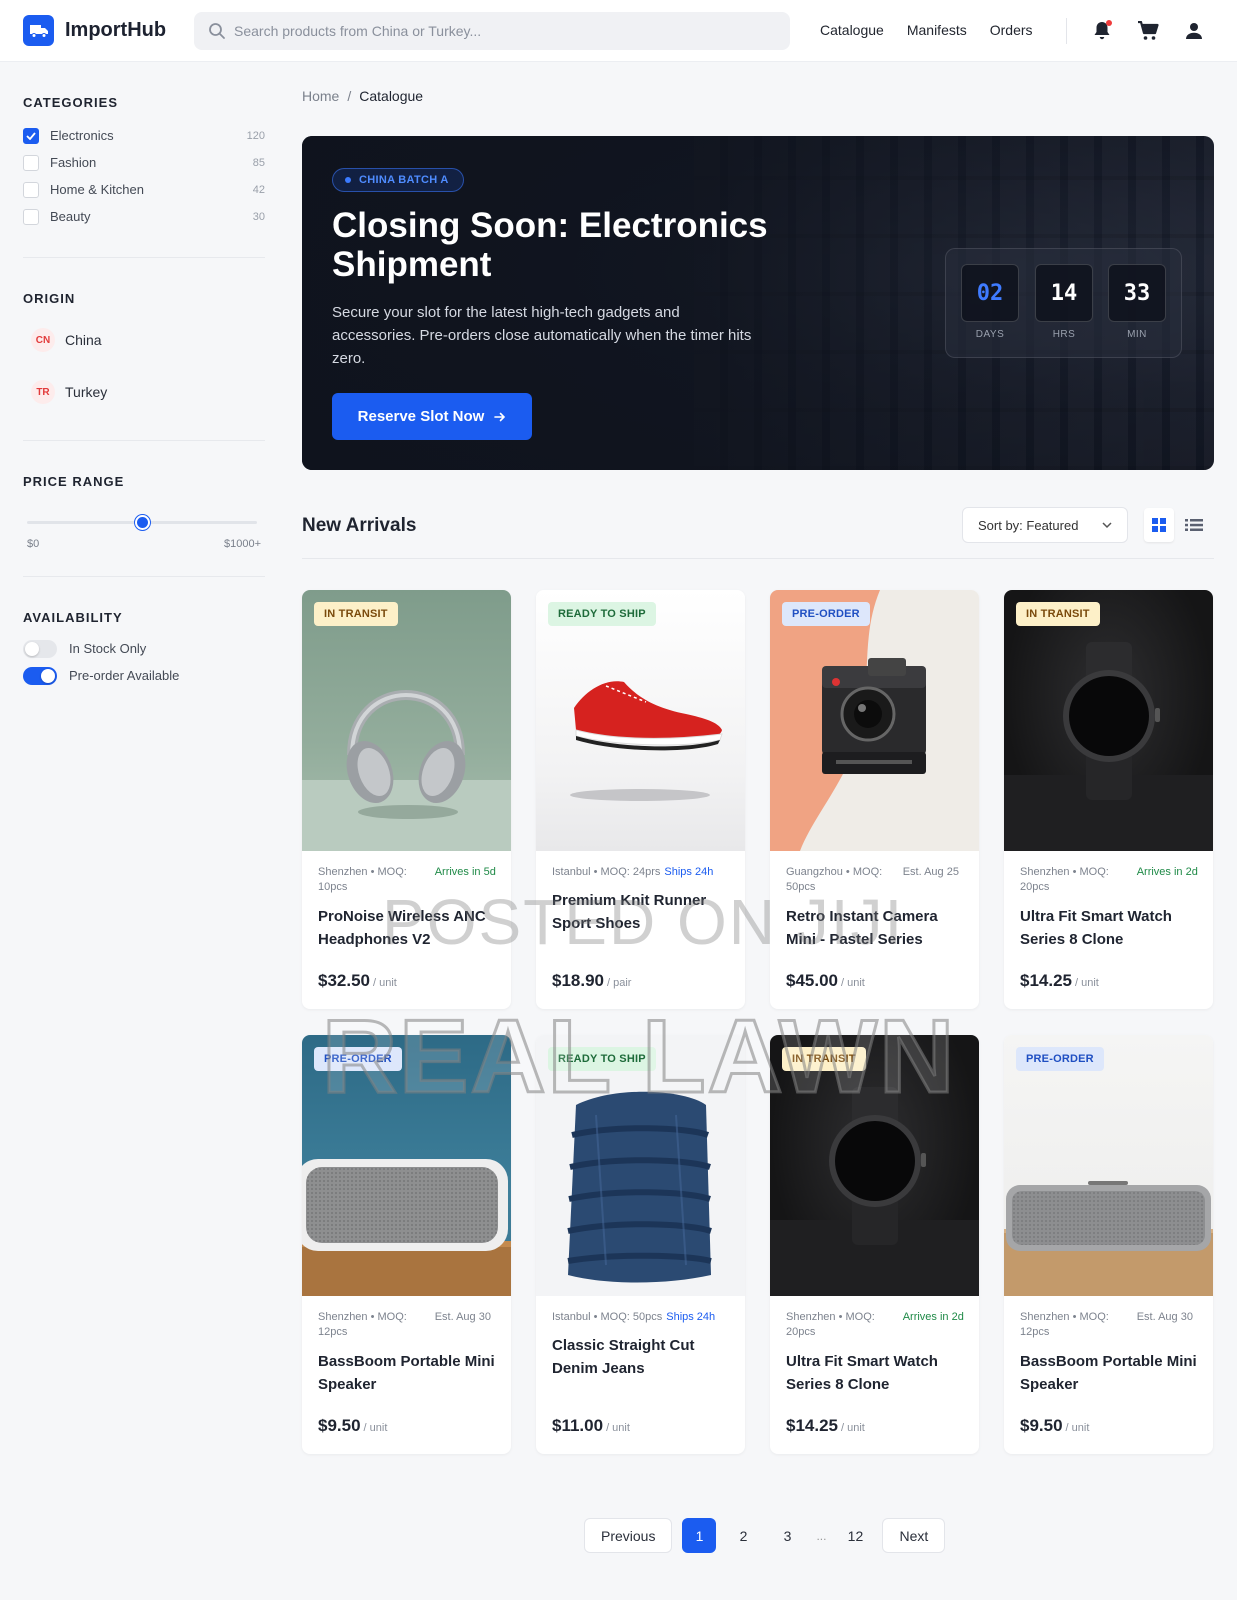 The height and width of the screenshot is (1600, 1237). I want to click on status-badge: READY TO SHIP, so click(602, 614).